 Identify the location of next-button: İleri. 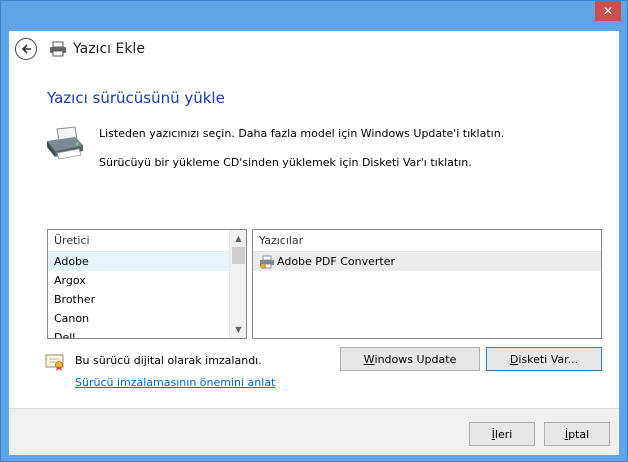
(502, 434).